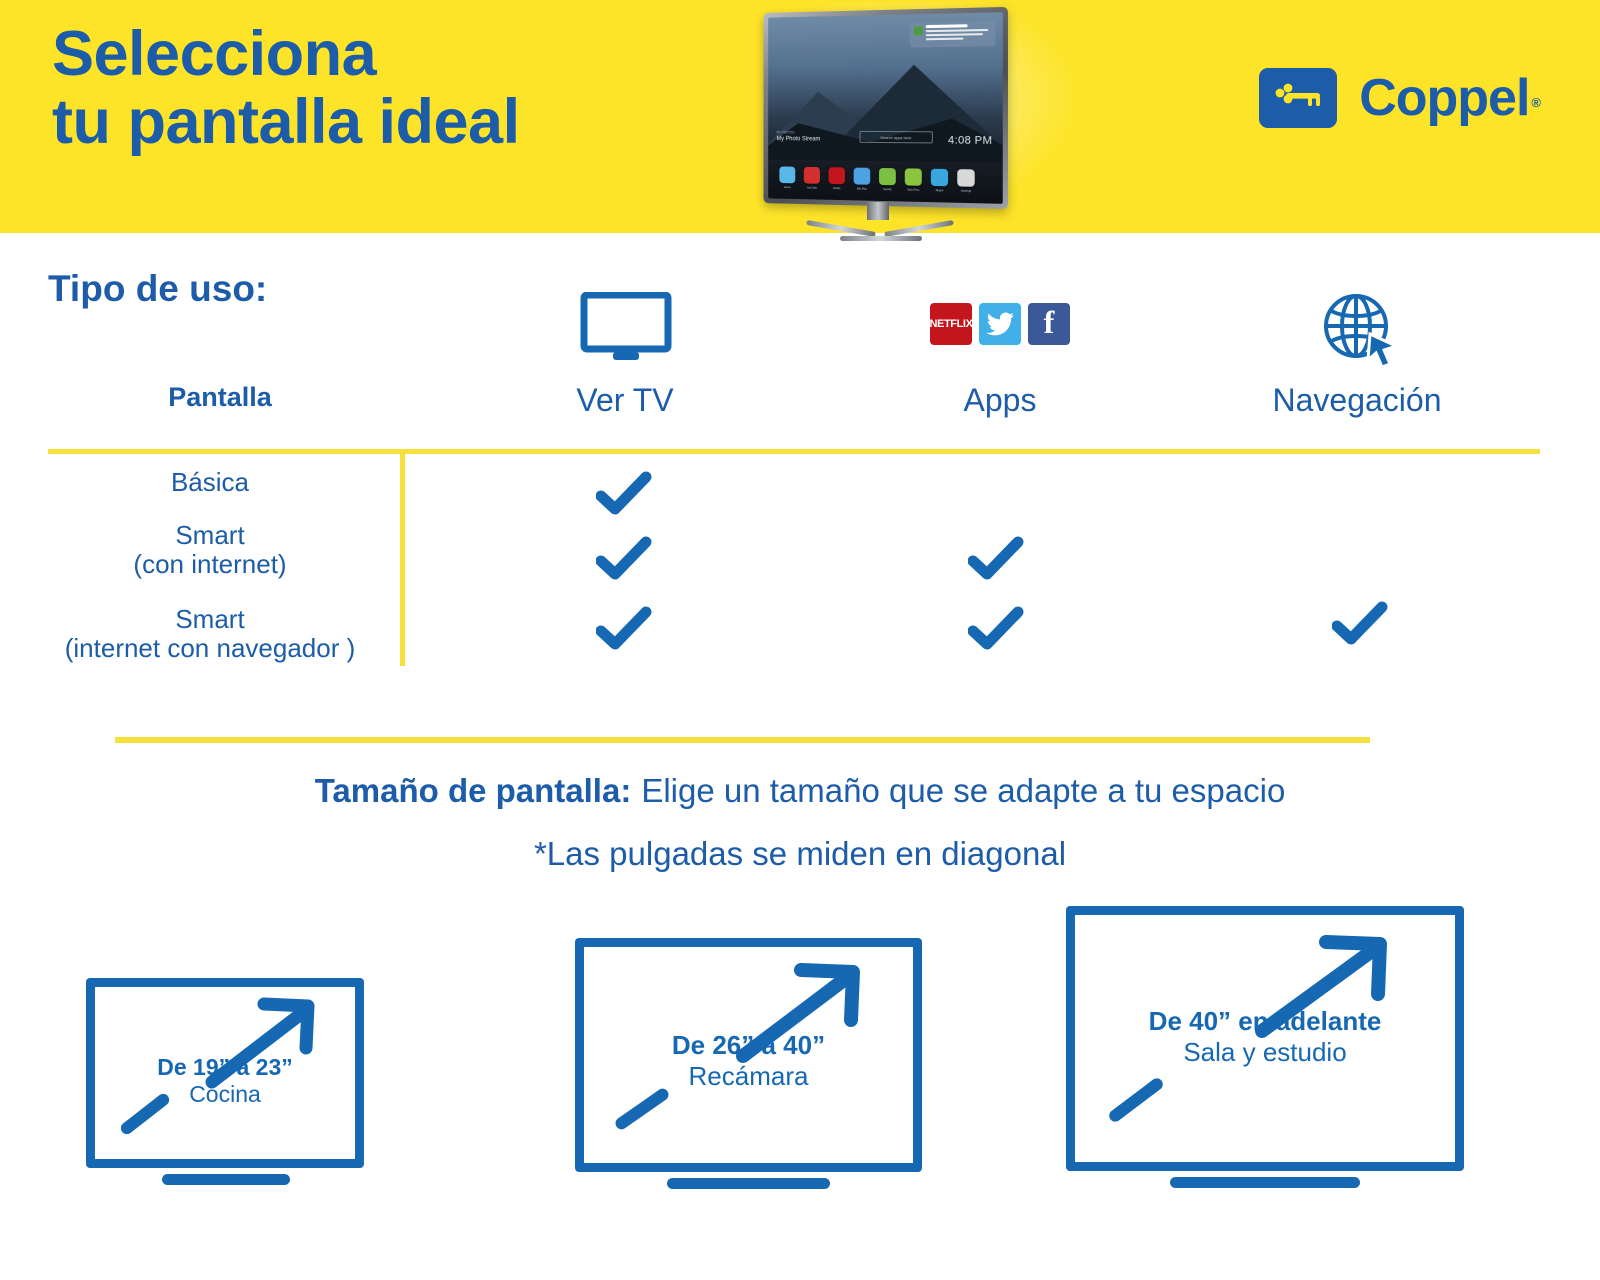  What do you see at coordinates (742, 740) in the screenshot?
I see `section-divider-rule` at bounding box center [742, 740].